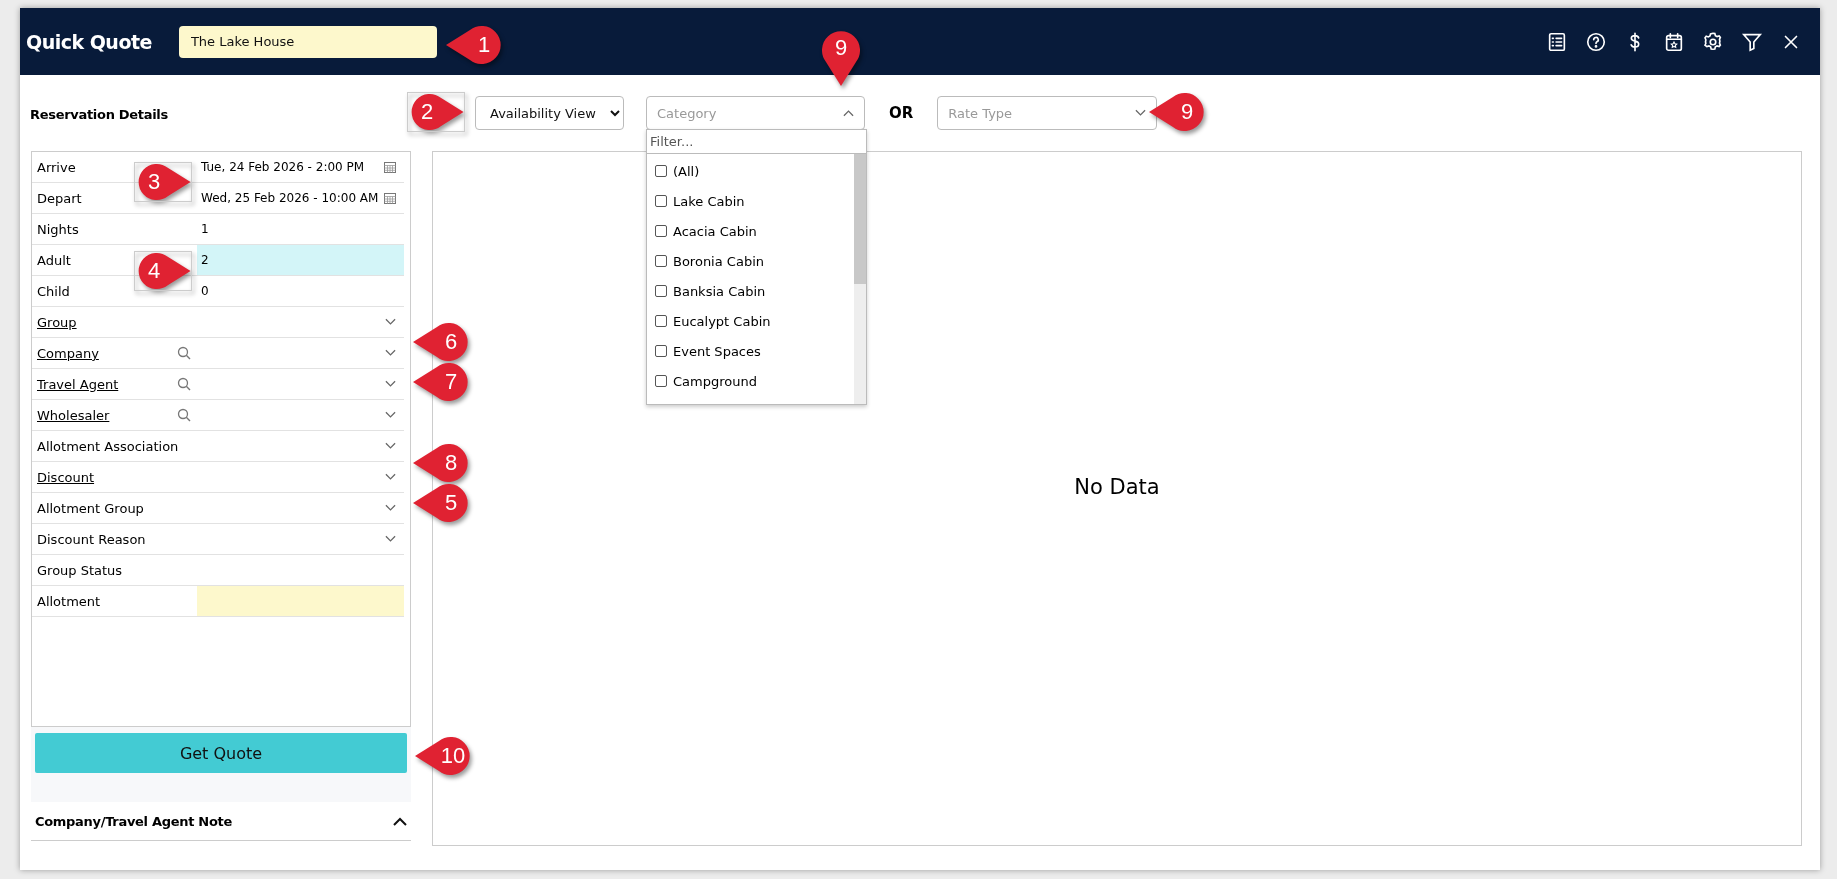  I want to click on category-option: Acacia Cabin, so click(750, 231).